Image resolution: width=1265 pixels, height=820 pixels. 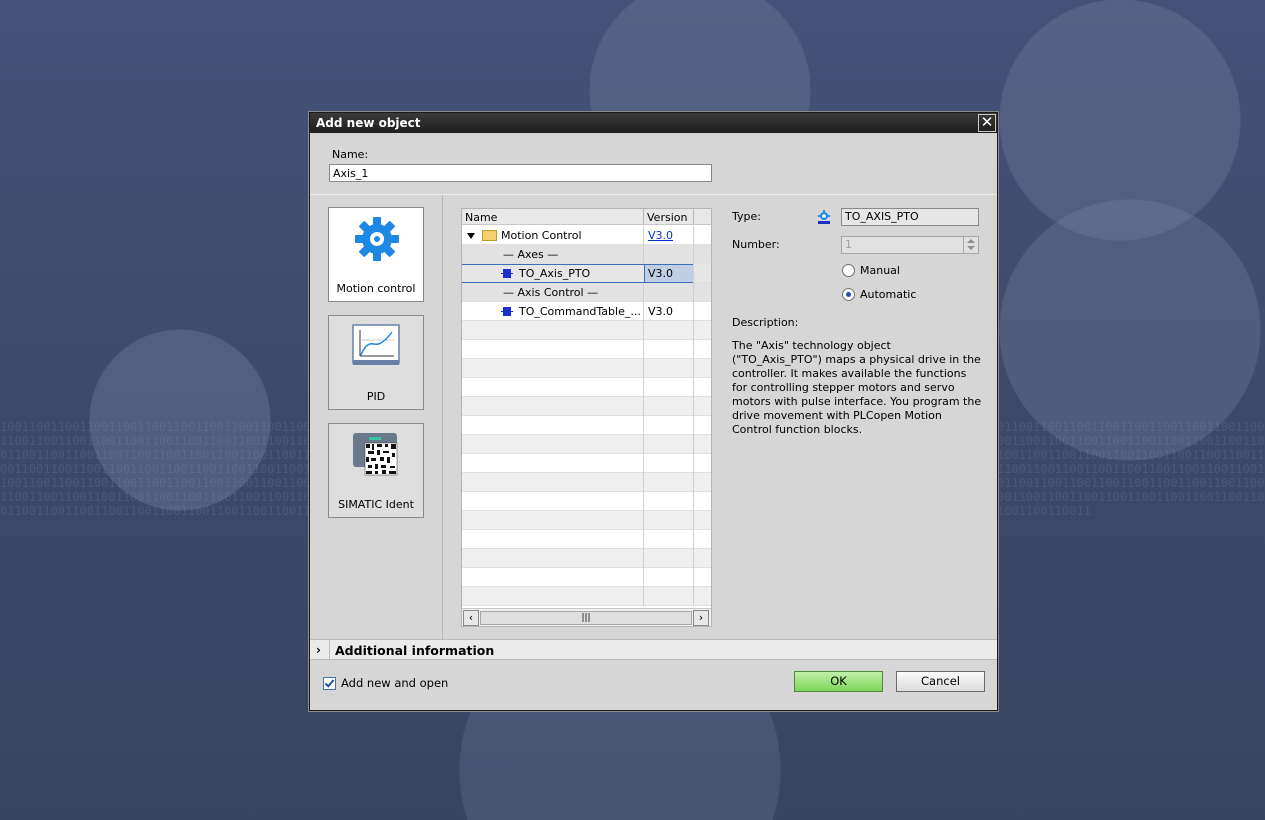 What do you see at coordinates (880, 270) in the screenshot?
I see `manual-label: Manual` at bounding box center [880, 270].